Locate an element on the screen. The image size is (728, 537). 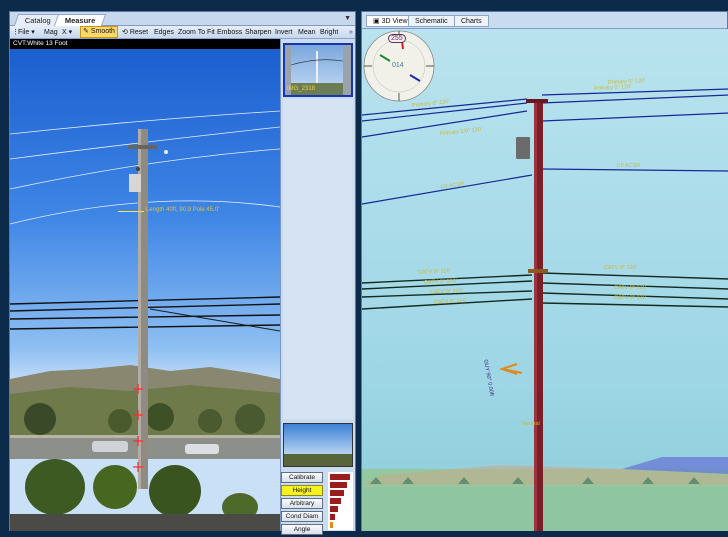
compass-heading: 255 is located at coordinates (397, 38).